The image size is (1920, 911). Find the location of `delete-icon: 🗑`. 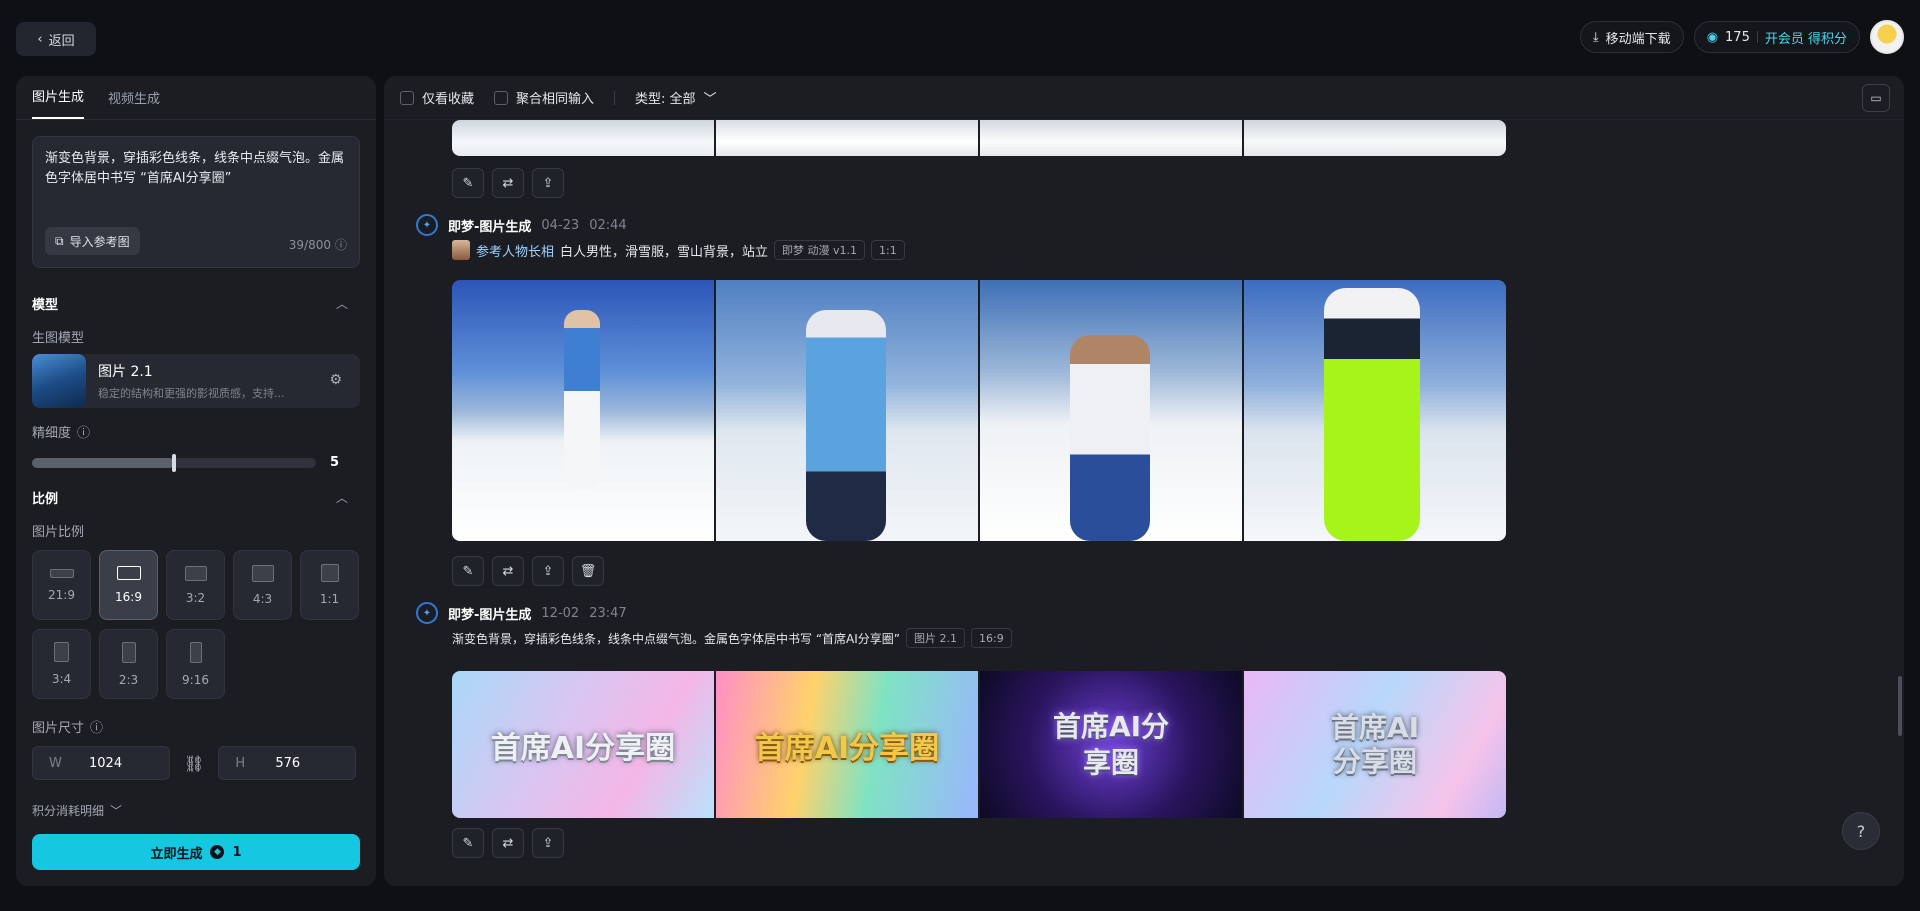

delete-icon: 🗑 is located at coordinates (588, 571).